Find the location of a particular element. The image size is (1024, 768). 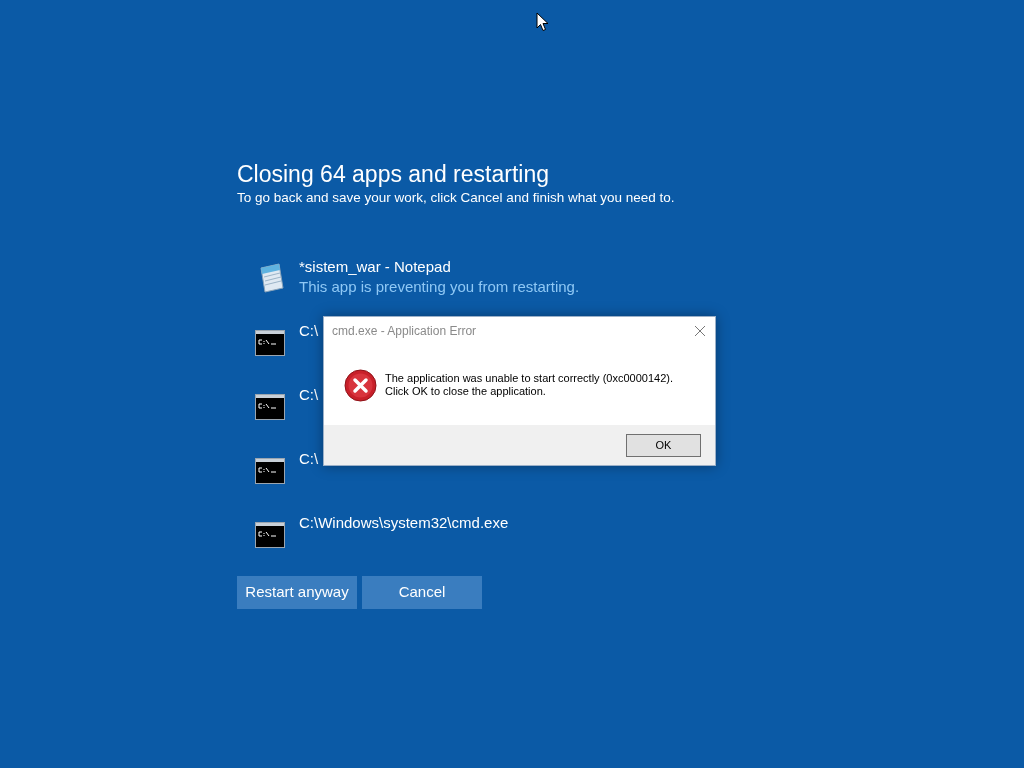

restart-anyway-button: Restart anyway is located at coordinates (297, 592).